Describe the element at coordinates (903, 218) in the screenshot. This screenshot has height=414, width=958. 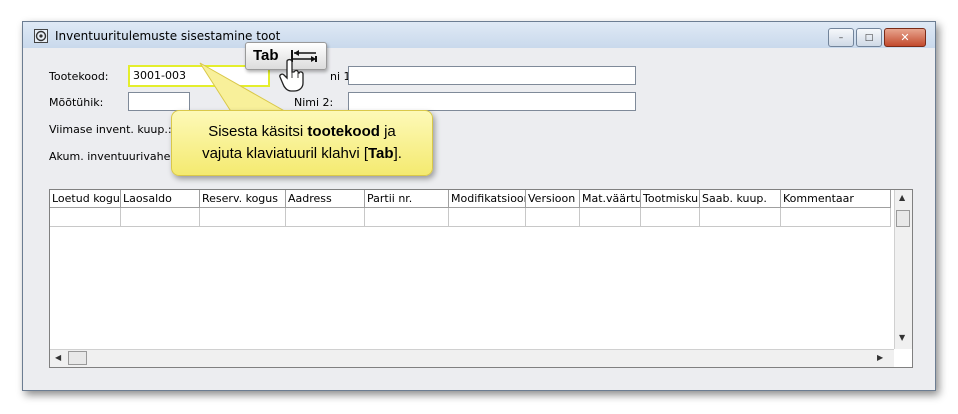
I see `vertical-scroll-thumb` at that location.